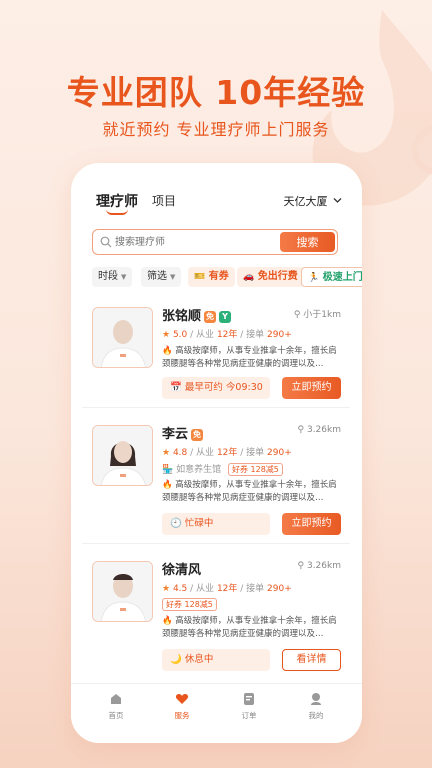  Describe the element at coordinates (117, 212) in the screenshot. I see `tab-underline` at that location.